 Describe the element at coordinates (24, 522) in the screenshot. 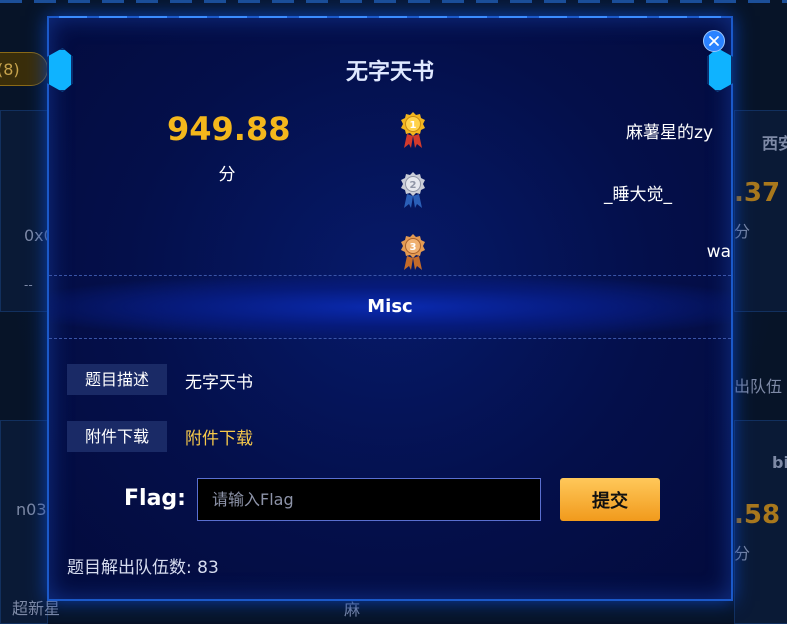

I see `background-card` at that location.